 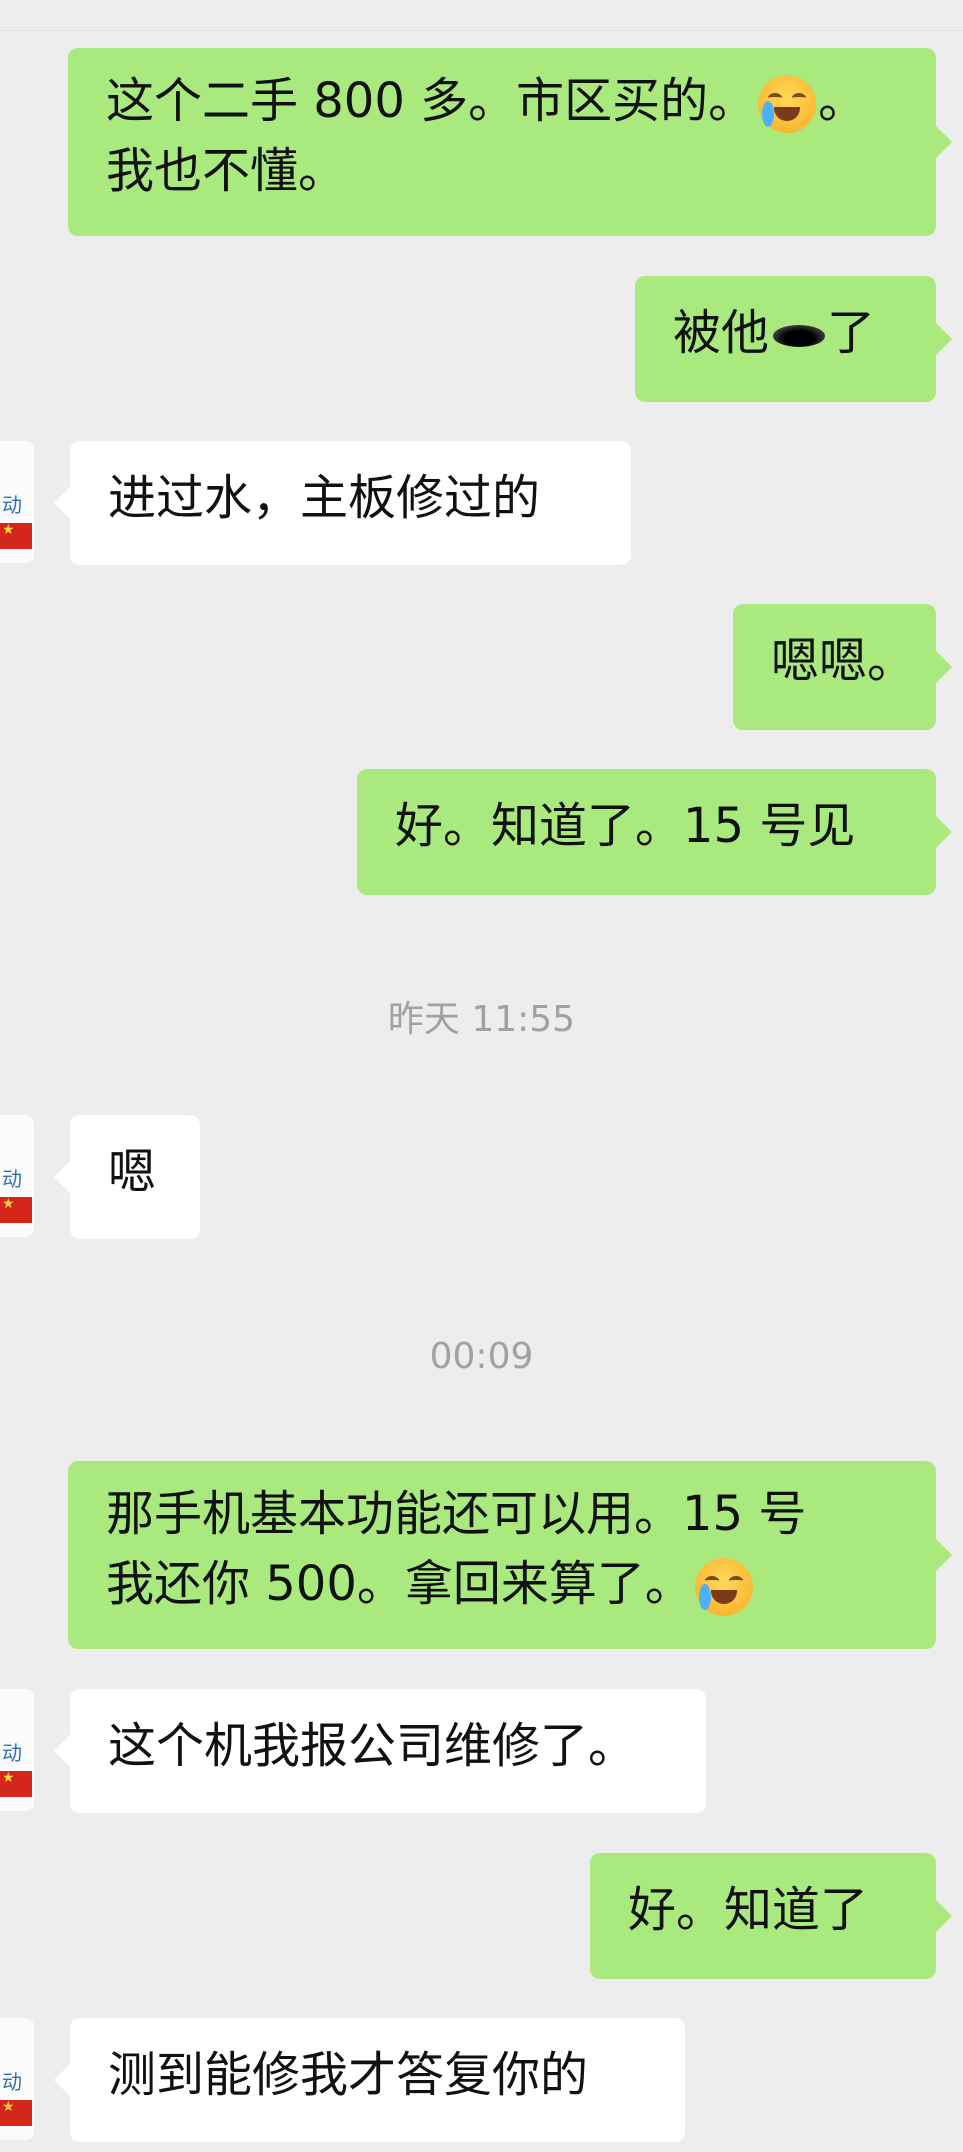 What do you see at coordinates (654, 832) in the screenshot?
I see `sent-message: 好。知道了。15 号见` at bounding box center [654, 832].